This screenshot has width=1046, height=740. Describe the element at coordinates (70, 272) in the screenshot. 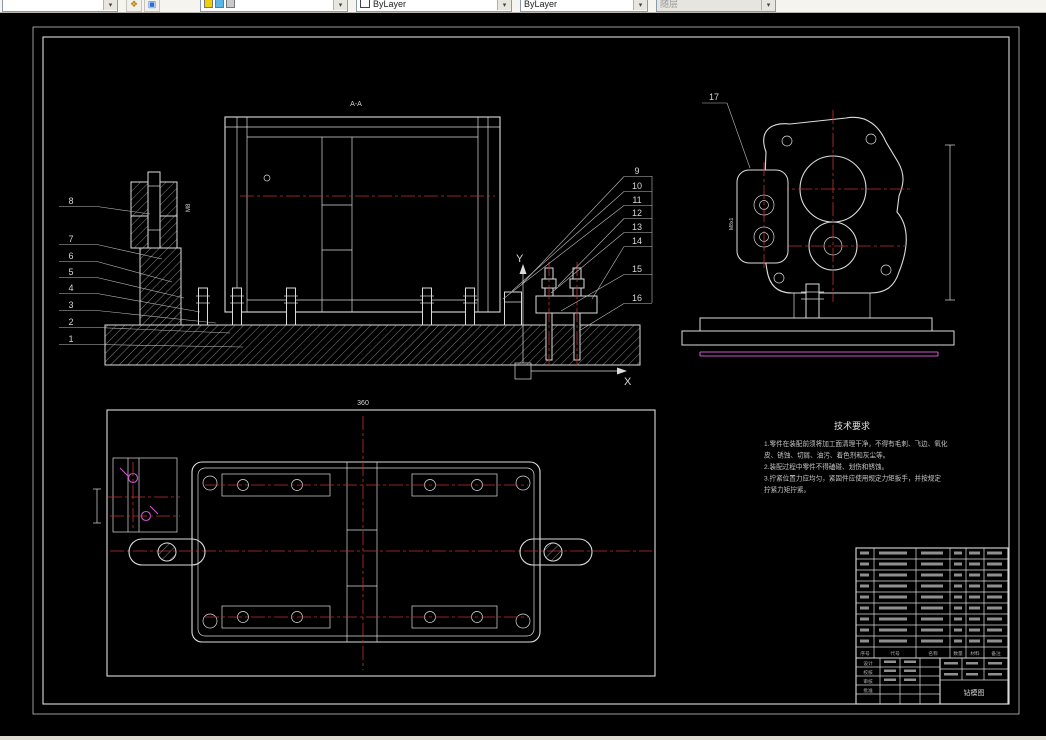

I see `callout-label: 5` at that location.